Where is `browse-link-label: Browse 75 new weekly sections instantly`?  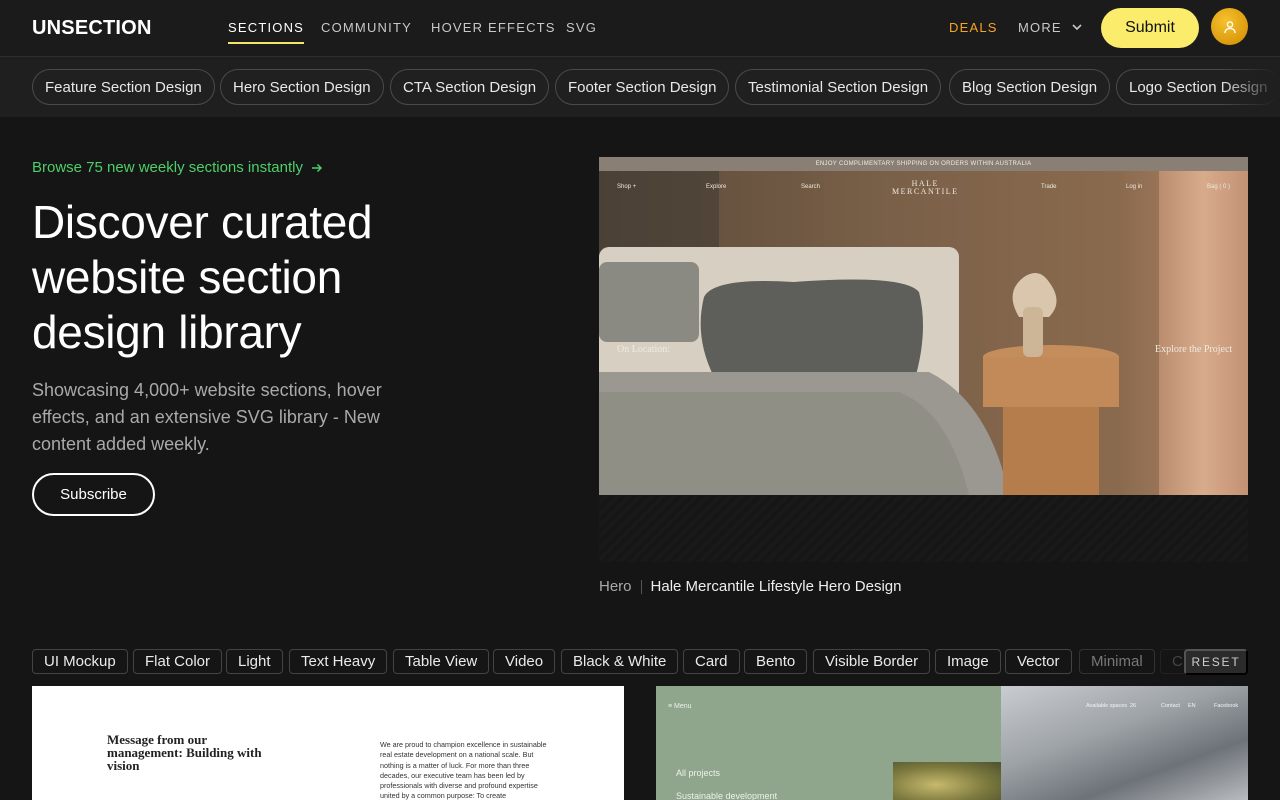
browse-link-label: Browse 75 new weekly sections instantly is located at coordinates (167, 167).